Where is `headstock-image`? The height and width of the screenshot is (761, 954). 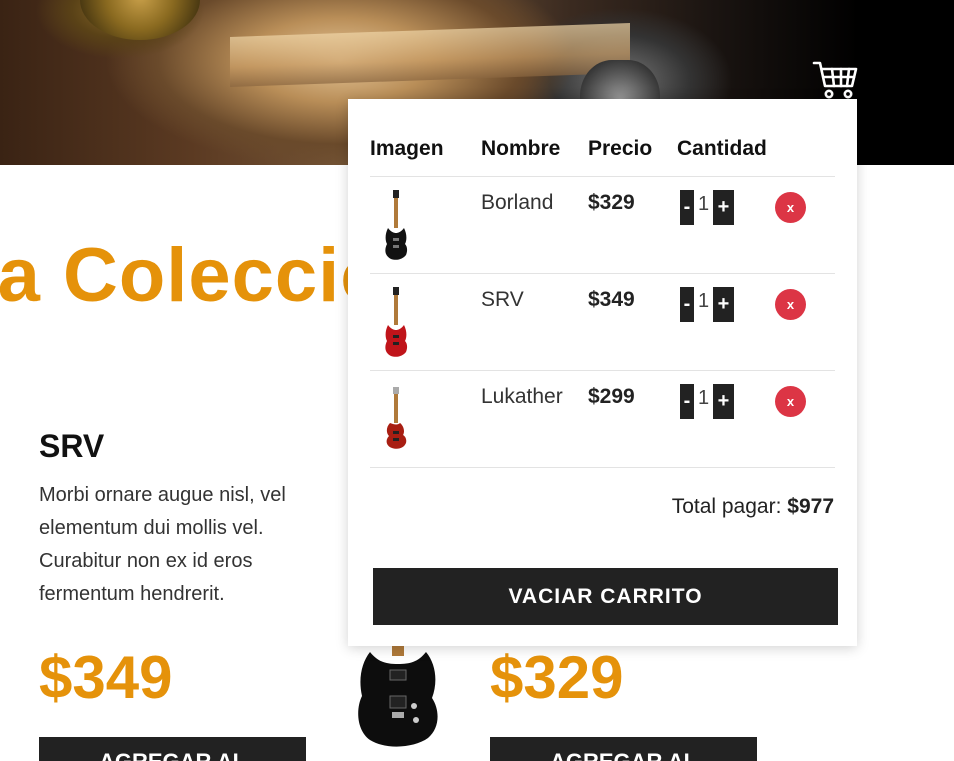
headstock-image is located at coordinates (430, 55).